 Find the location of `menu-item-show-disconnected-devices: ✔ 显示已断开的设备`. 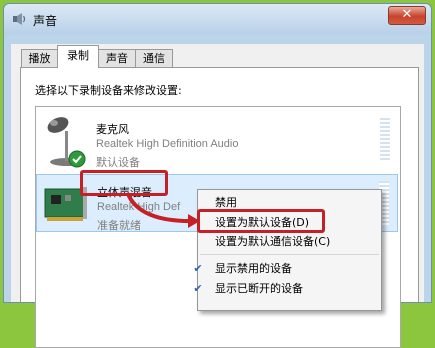

menu-item-show-disconnected-devices: ✔ 显示已断开的设备 is located at coordinates (286, 289).